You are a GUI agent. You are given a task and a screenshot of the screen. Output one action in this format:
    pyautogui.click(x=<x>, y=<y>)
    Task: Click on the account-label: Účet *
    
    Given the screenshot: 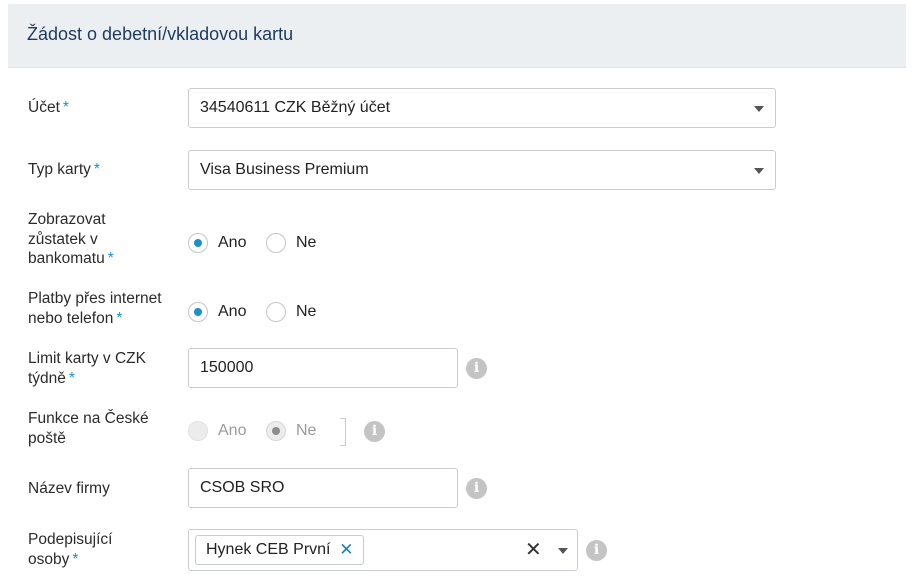 What is the action you would take?
    pyautogui.click(x=48, y=107)
    